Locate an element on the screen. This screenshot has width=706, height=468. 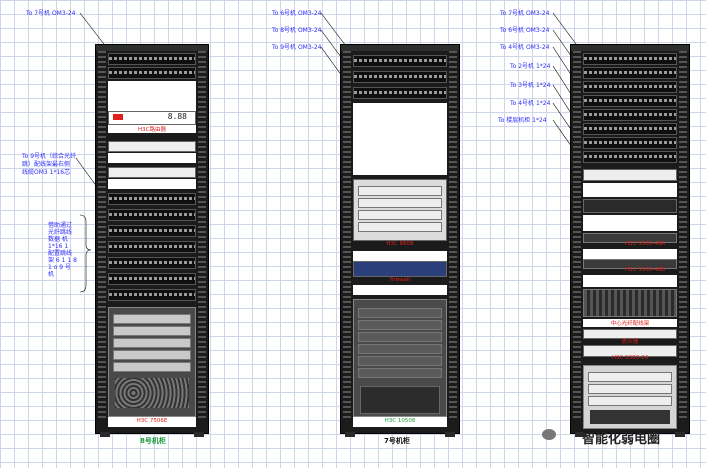
watermark-text: 智能化弱电圈 is located at coordinates (621, 439).